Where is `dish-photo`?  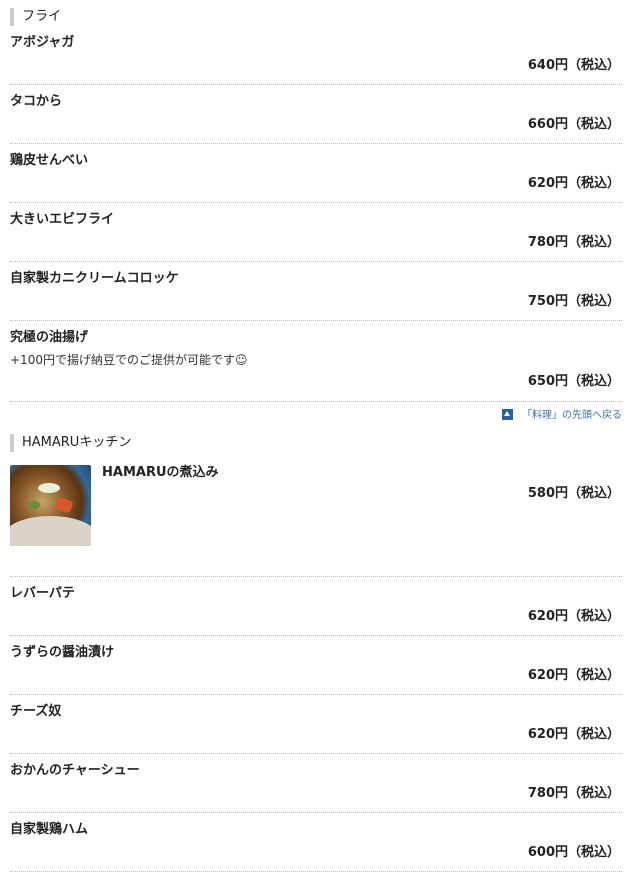
dish-photo is located at coordinates (50, 505).